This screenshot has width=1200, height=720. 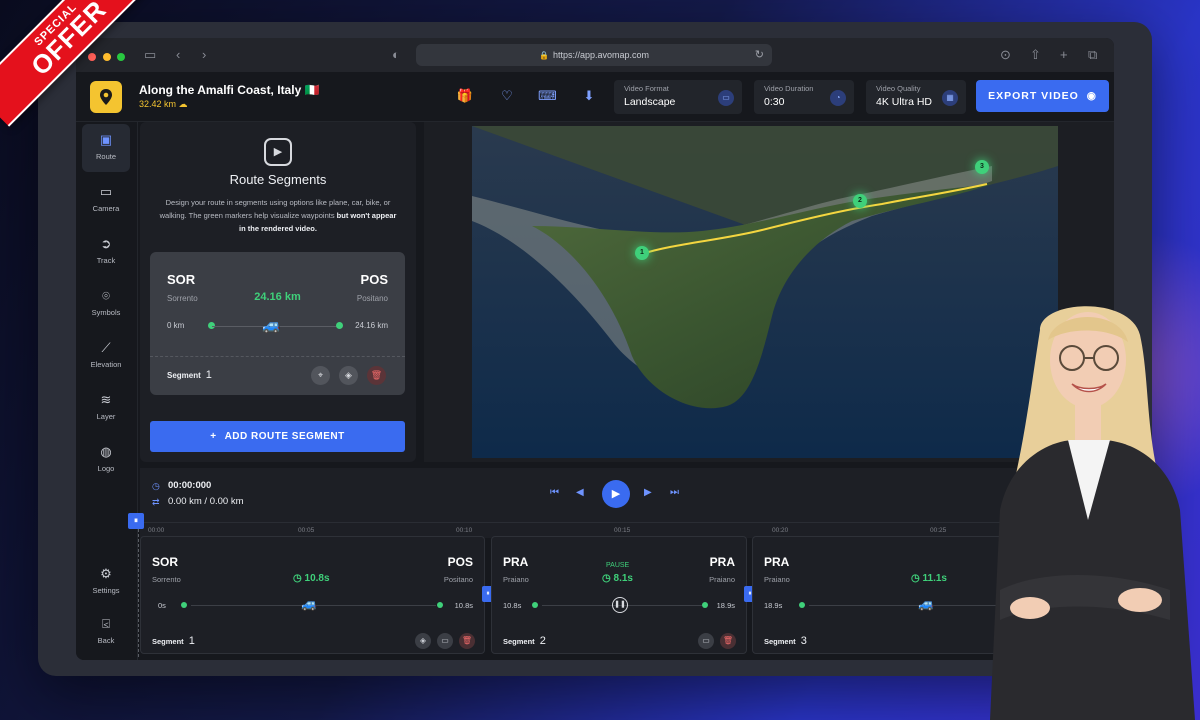 What do you see at coordinates (213, 436) in the screenshot?
I see `plus-icon: +` at bounding box center [213, 436].